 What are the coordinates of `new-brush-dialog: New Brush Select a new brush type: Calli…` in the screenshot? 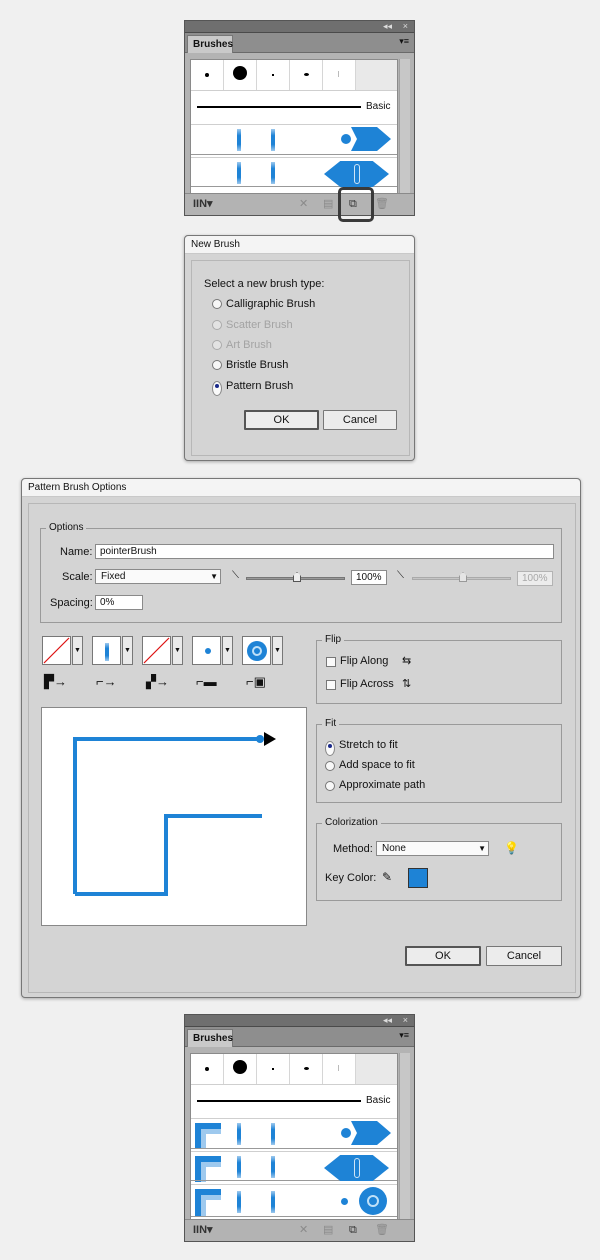 It's located at (299, 348).